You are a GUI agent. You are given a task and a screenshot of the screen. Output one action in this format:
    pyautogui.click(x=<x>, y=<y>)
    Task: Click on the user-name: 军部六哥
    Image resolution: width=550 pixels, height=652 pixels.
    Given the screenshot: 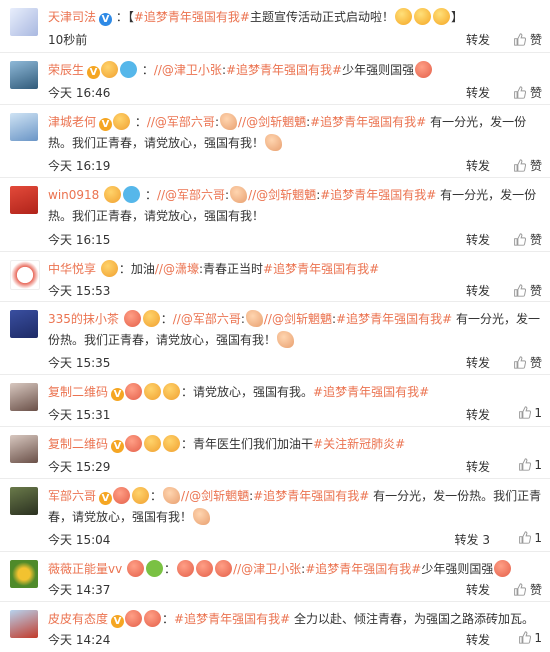 What is the action you would take?
    pyautogui.click(x=72, y=496)
    